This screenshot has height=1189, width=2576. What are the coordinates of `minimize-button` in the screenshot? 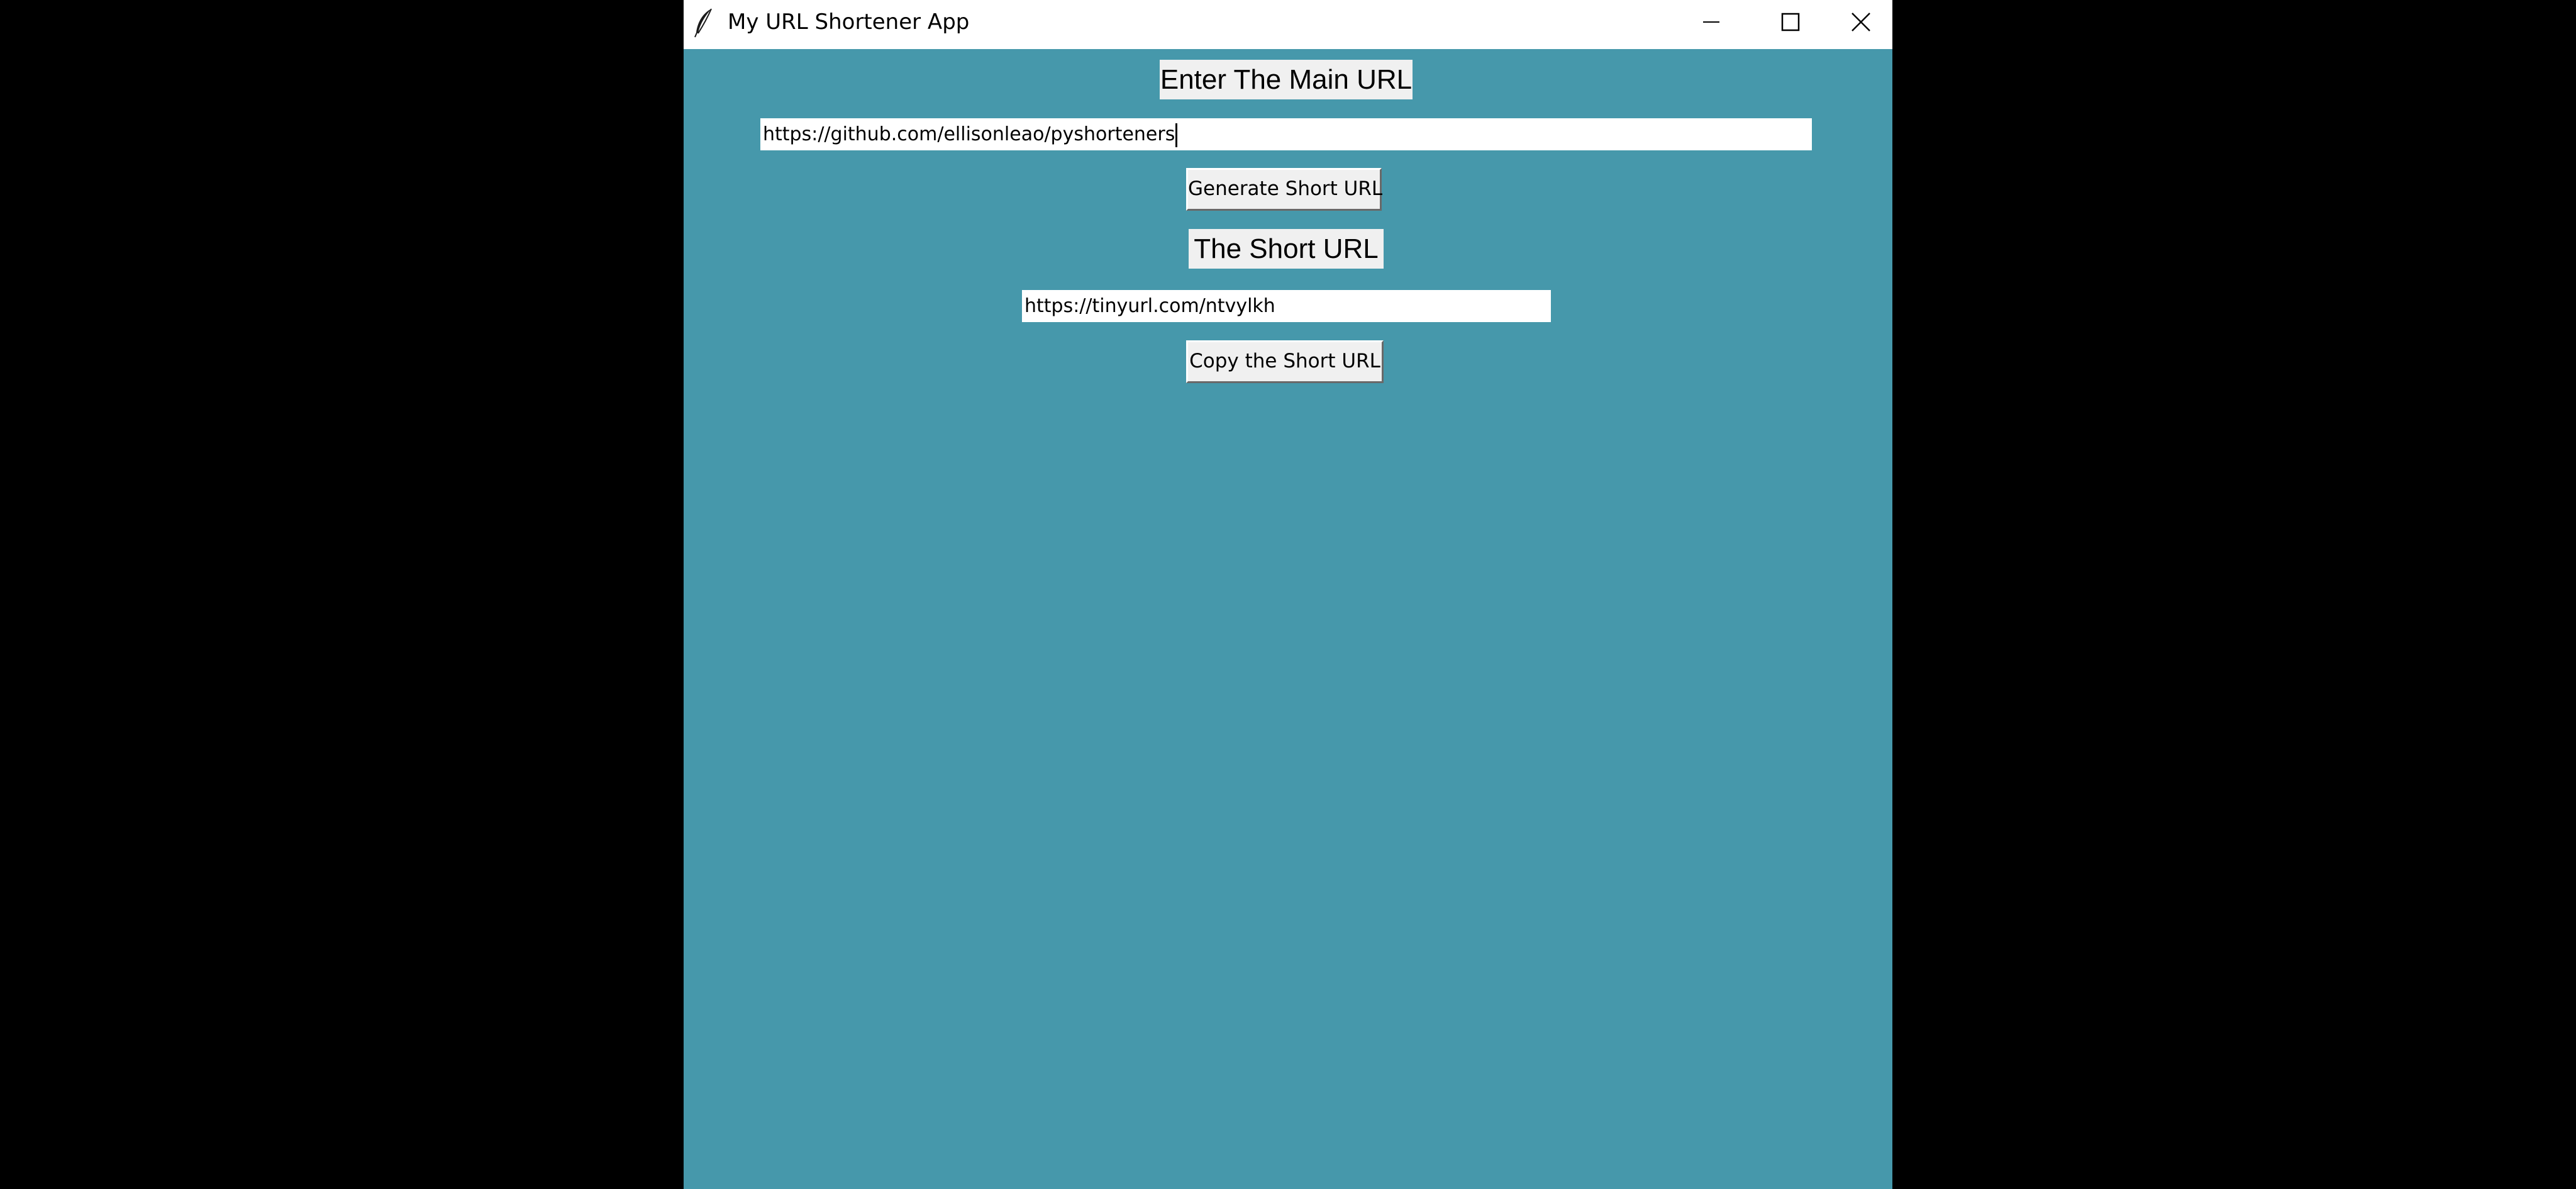 It's located at (1711, 22).